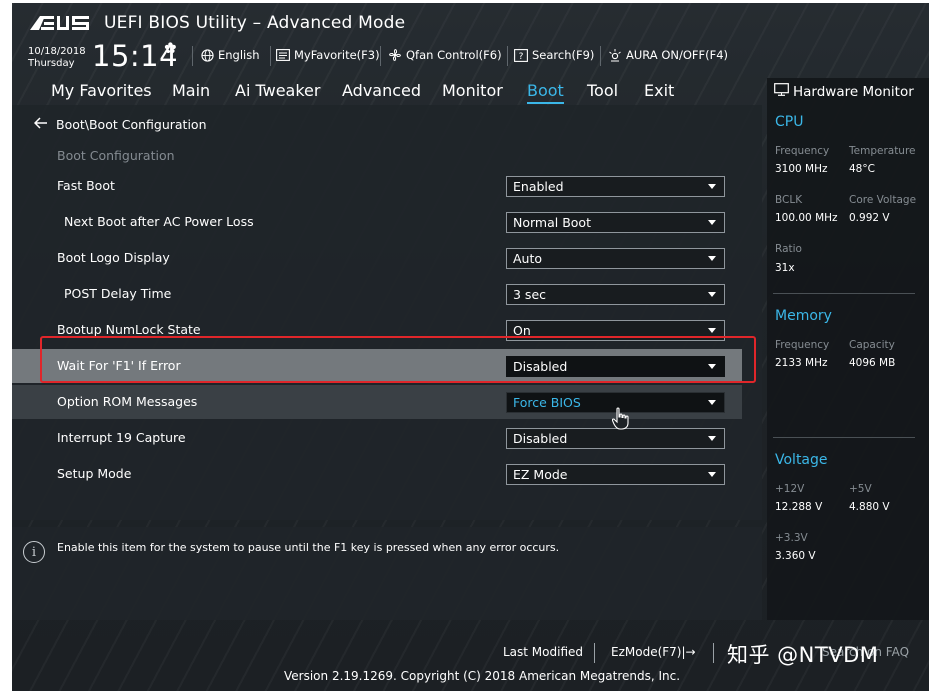 The image size is (939, 693). I want to click on tab-advanced: Advanced, so click(381, 90).